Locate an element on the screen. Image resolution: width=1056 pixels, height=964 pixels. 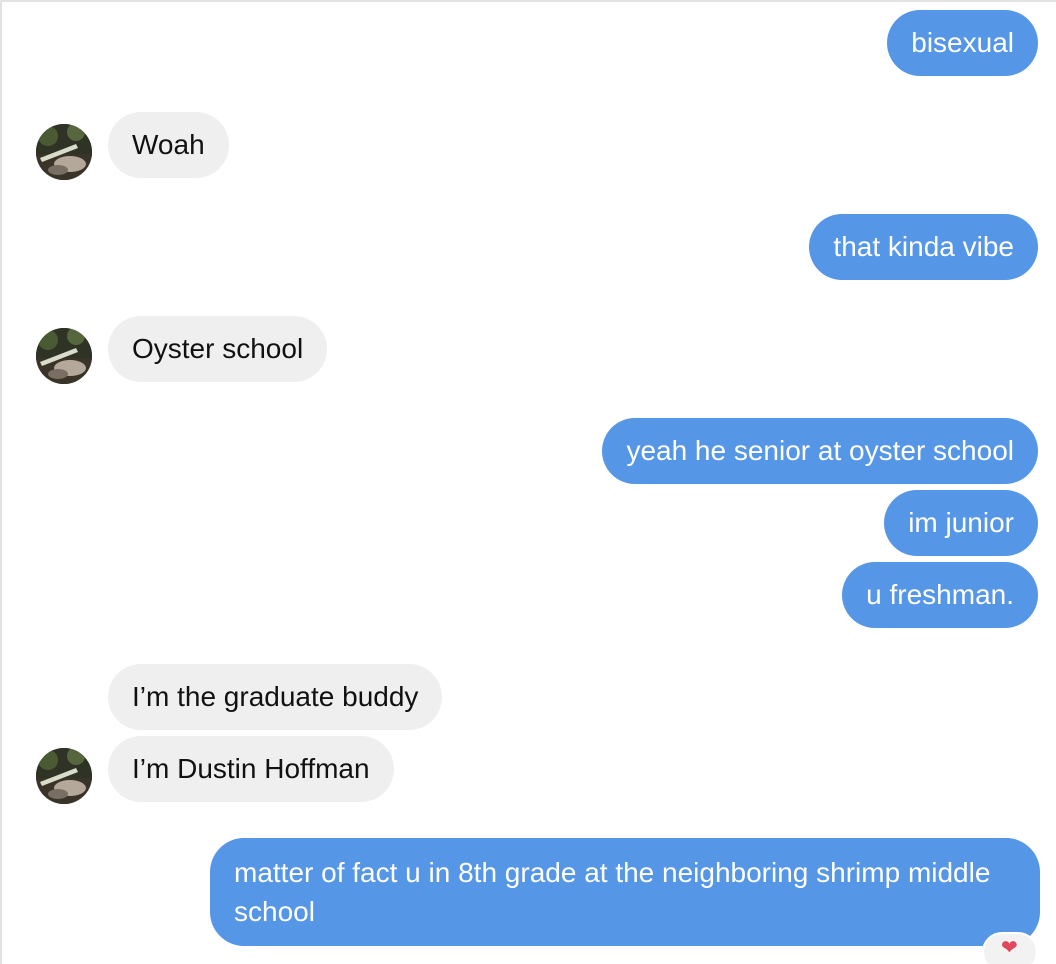
heart-icon: ❤ is located at coordinates (1009, 948).